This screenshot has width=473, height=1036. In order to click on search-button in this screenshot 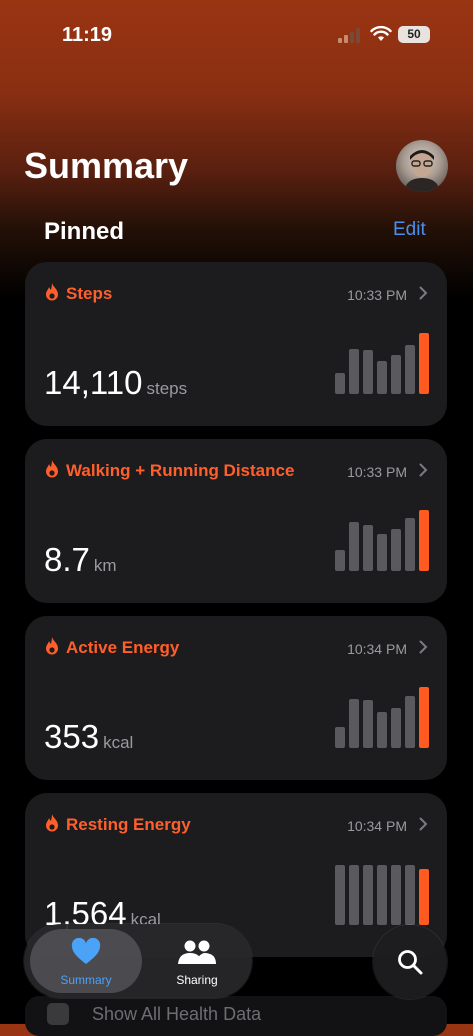, I will do `click(410, 962)`.